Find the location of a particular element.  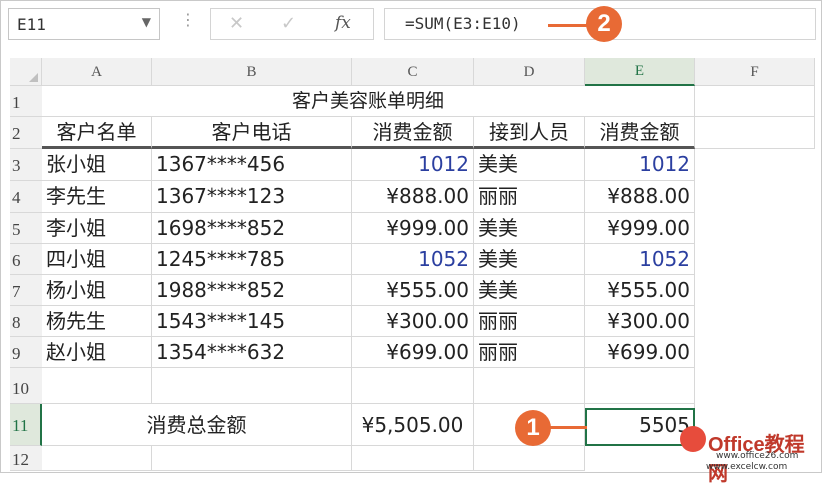

row-header-7: 7 is located at coordinates (26, 290).